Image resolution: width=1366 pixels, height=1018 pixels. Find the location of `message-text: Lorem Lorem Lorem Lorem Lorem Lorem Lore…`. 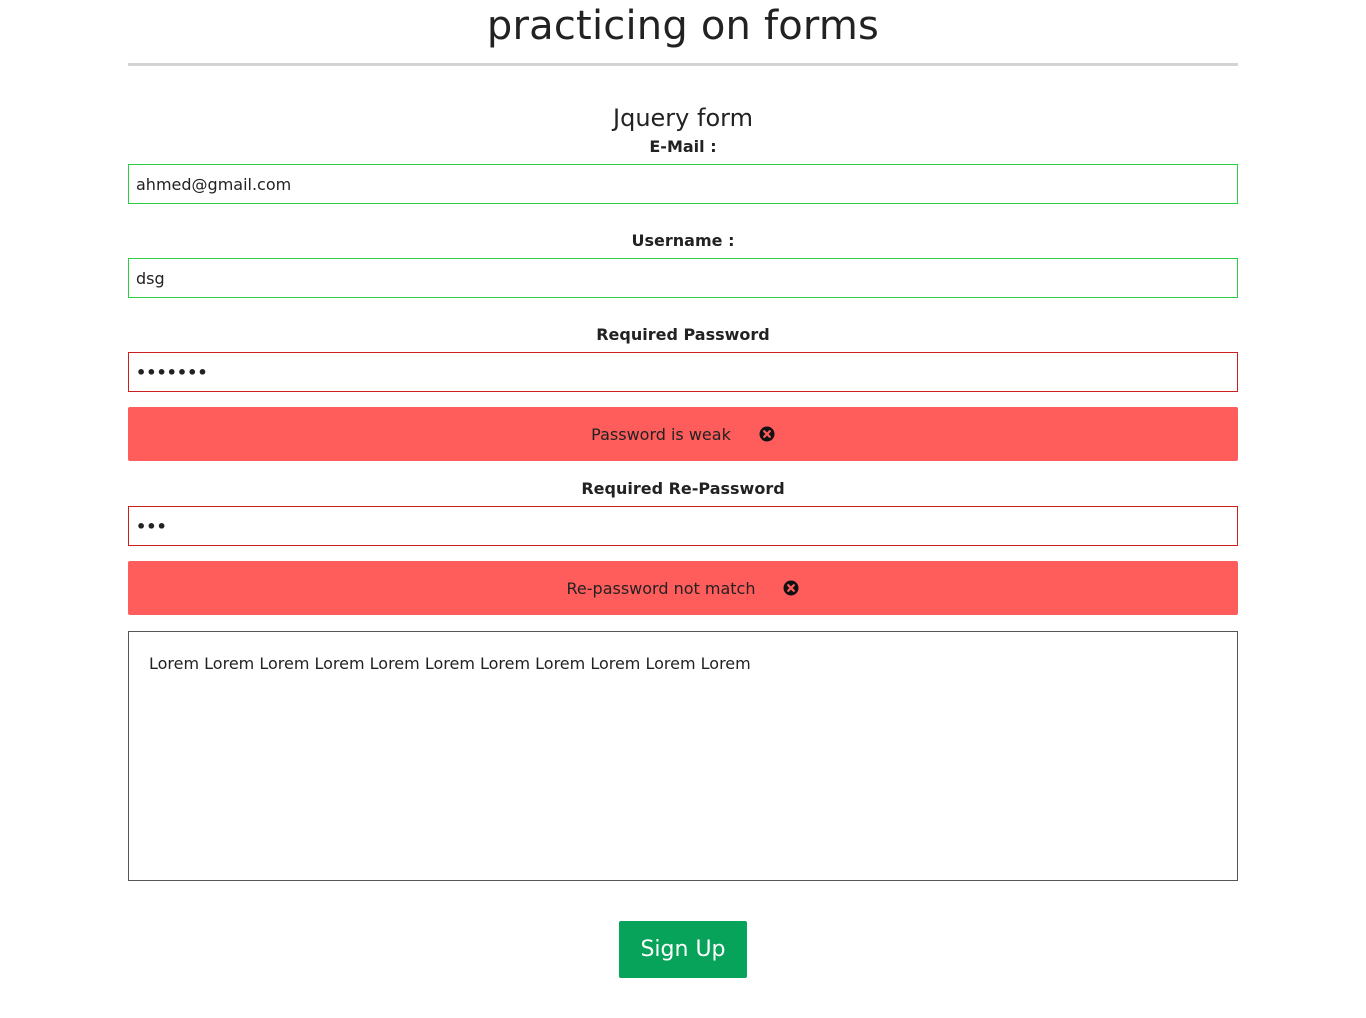

message-text: Lorem Lorem Lorem Lorem Lorem Lorem Lore… is located at coordinates (450, 663).